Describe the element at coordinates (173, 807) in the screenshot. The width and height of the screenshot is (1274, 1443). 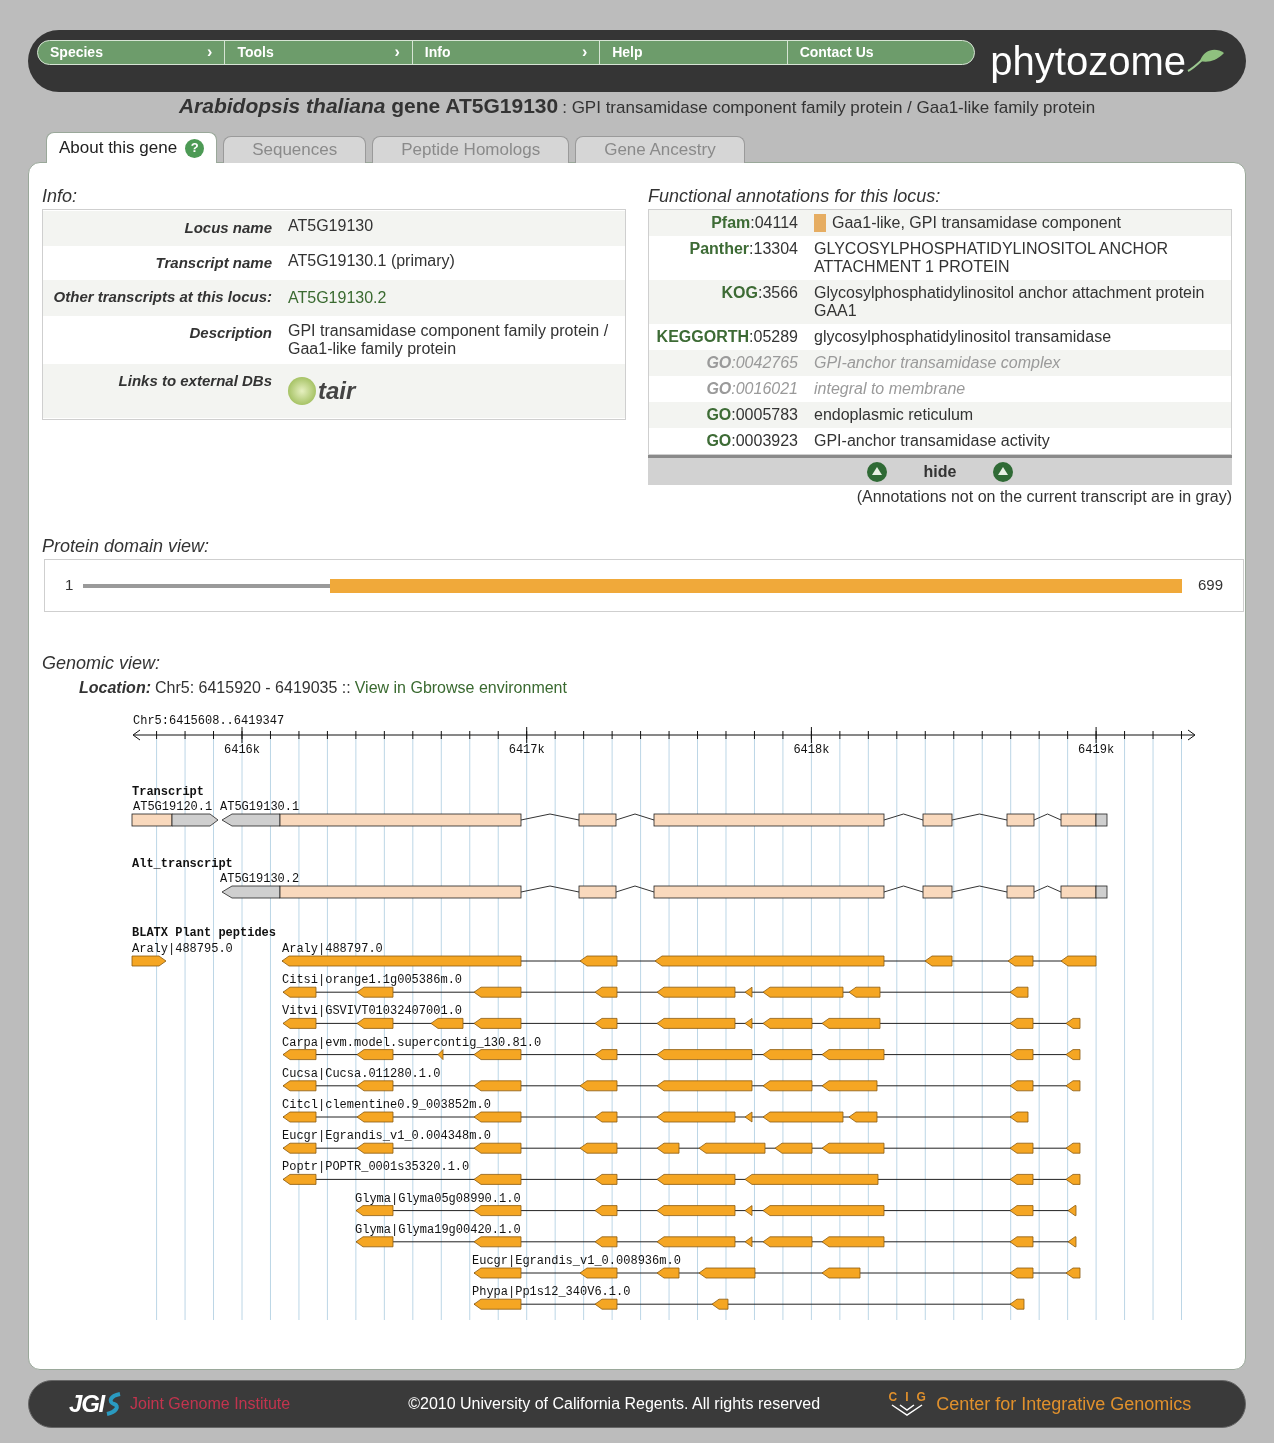
I see `feature-label: AT5G19120.1` at that location.